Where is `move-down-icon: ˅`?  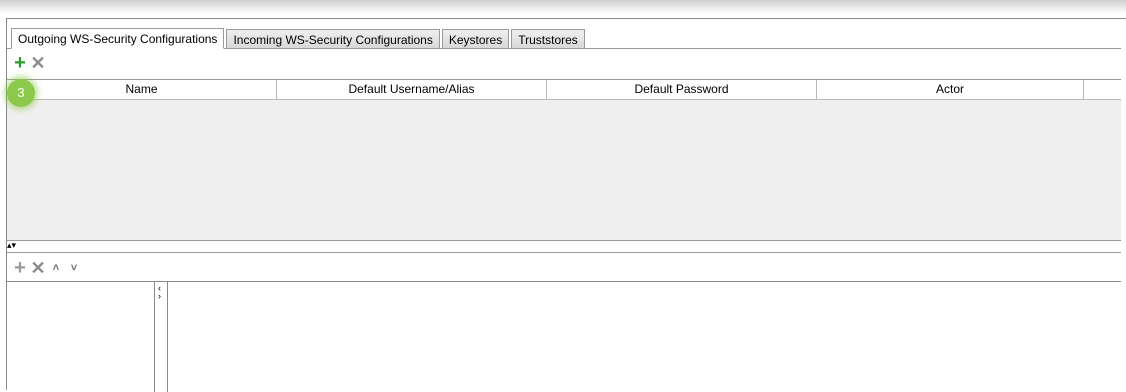
move-down-icon: ˅ is located at coordinates (74, 268).